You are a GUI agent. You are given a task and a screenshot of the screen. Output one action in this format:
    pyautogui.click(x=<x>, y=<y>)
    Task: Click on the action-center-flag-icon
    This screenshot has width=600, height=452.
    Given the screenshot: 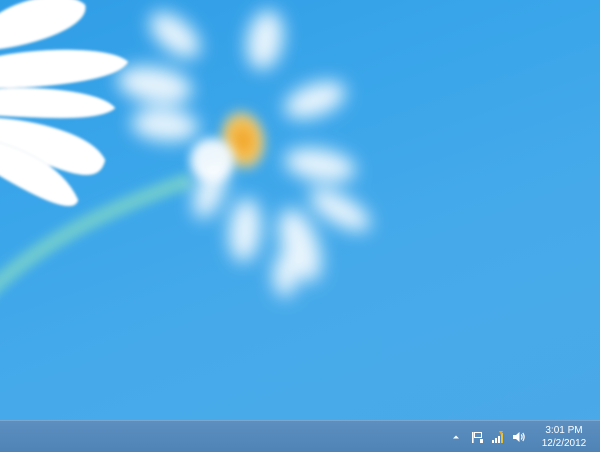 What is the action you would take?
    pyautogui.click(x=477, y=437)
    